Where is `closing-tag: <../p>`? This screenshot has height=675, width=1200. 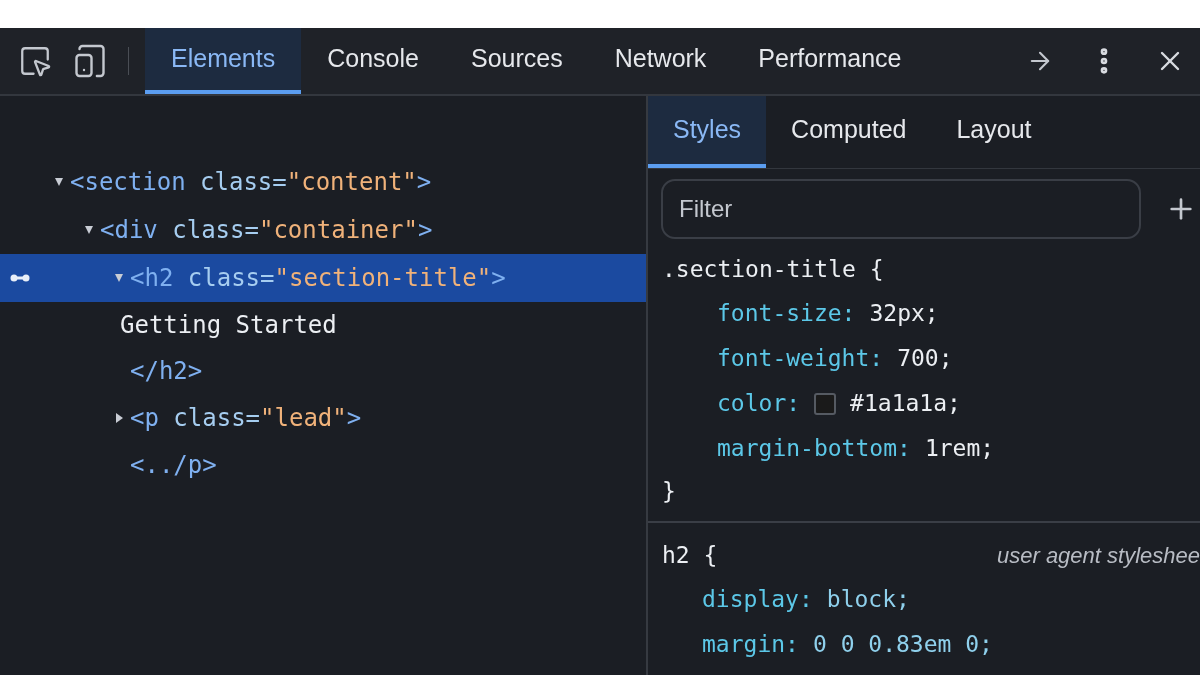 closing-tag: <../p> is located at coordinates (173, 465).